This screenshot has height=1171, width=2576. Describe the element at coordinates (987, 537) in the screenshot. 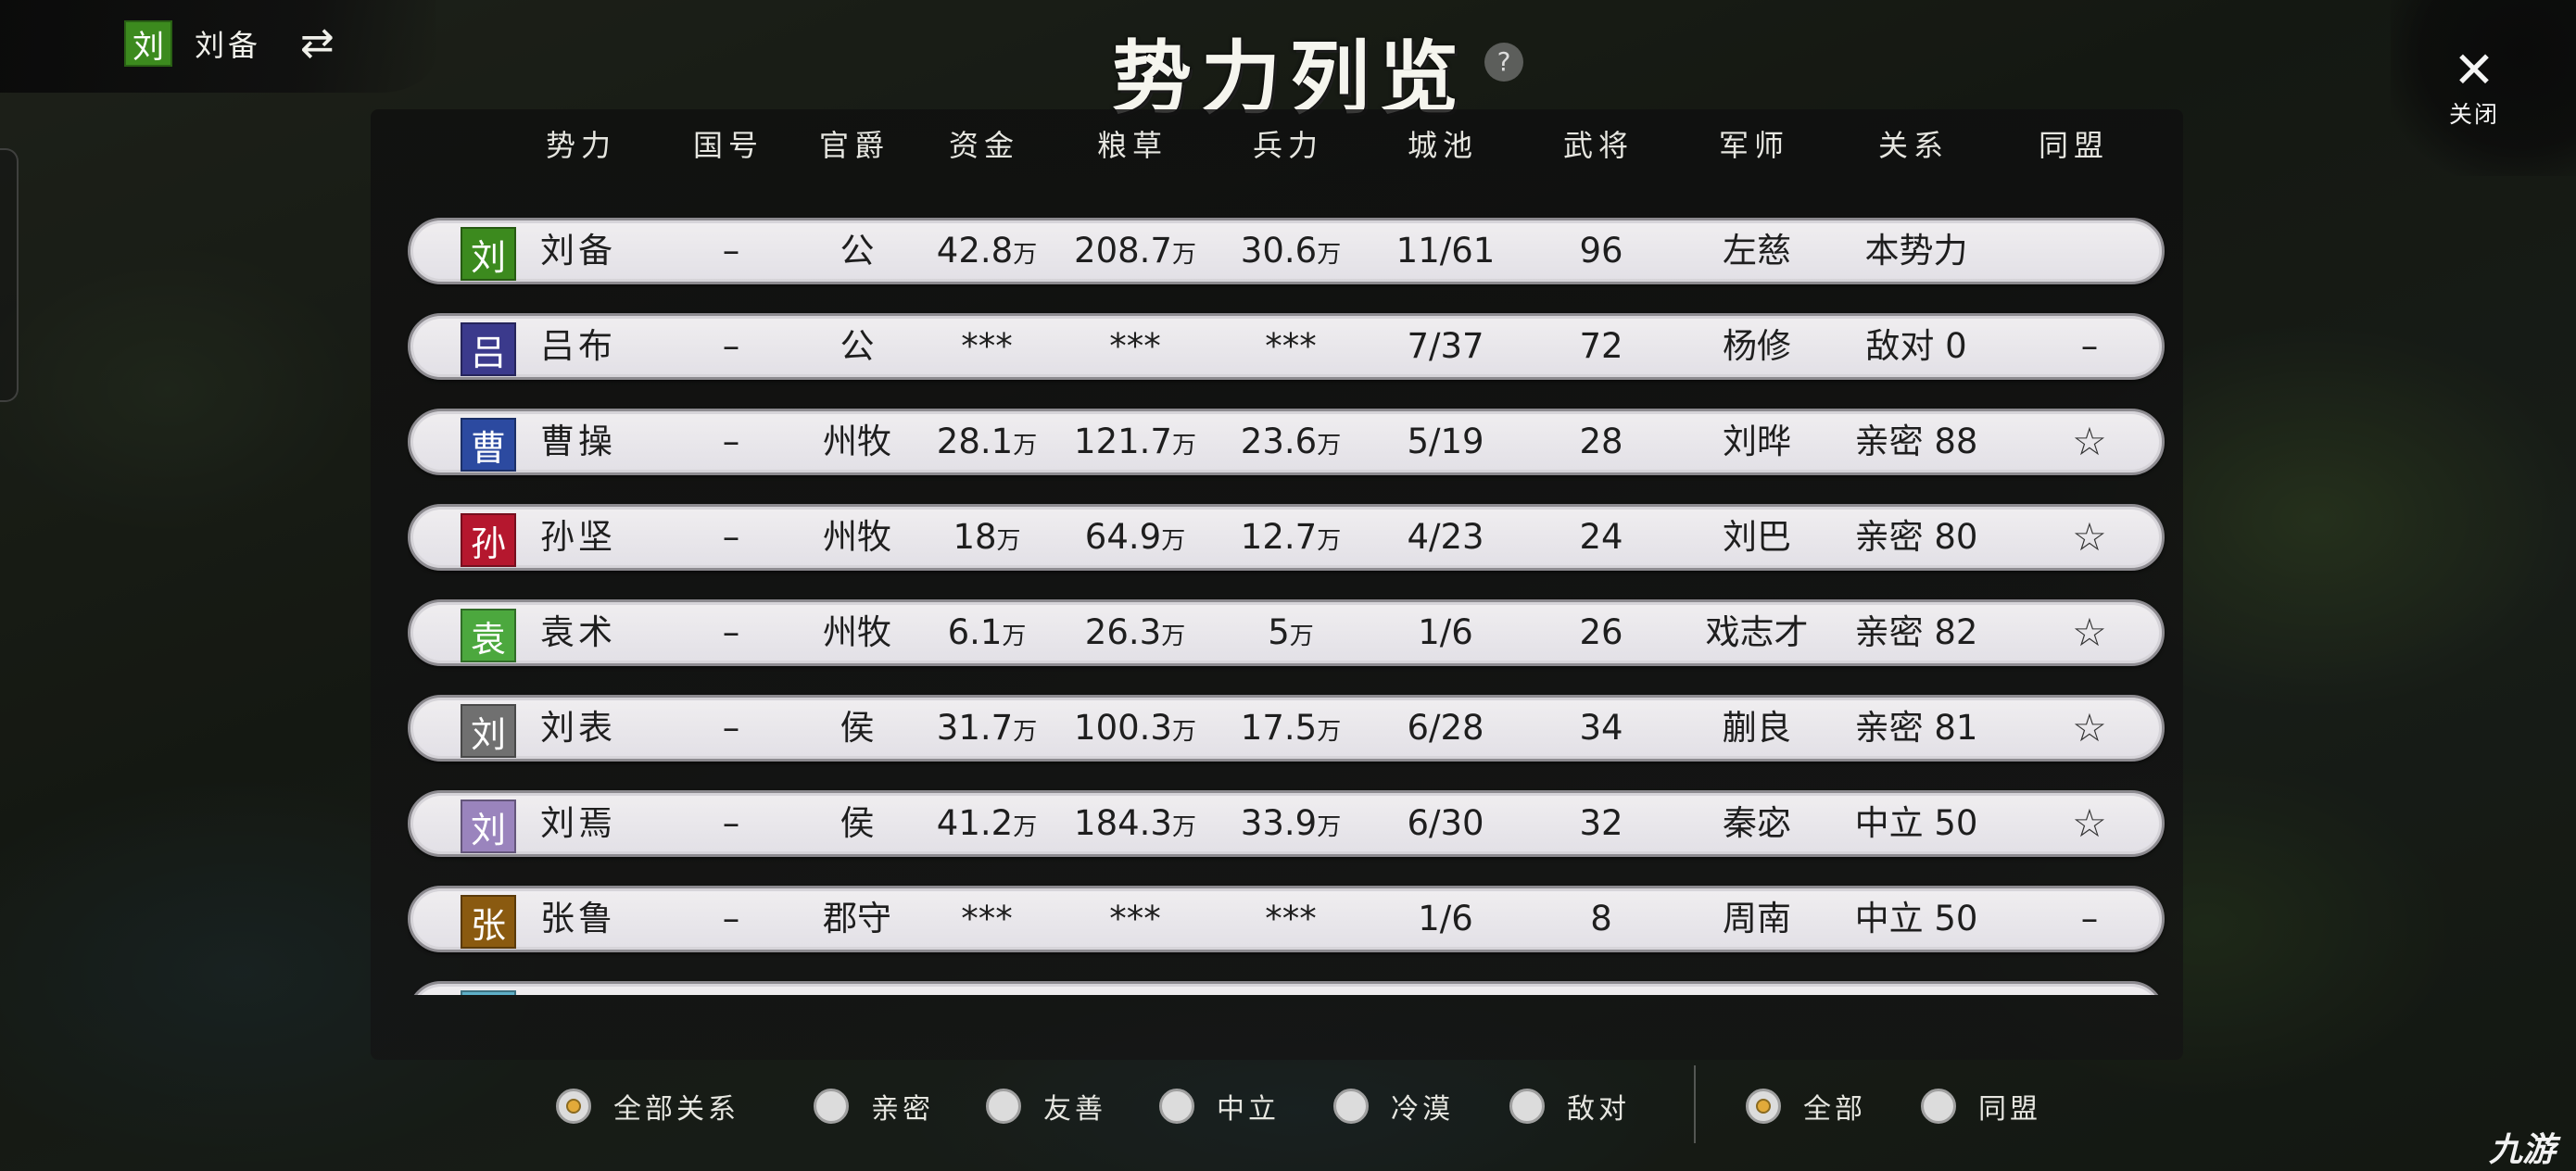

I see `gold: 18万` at that location.